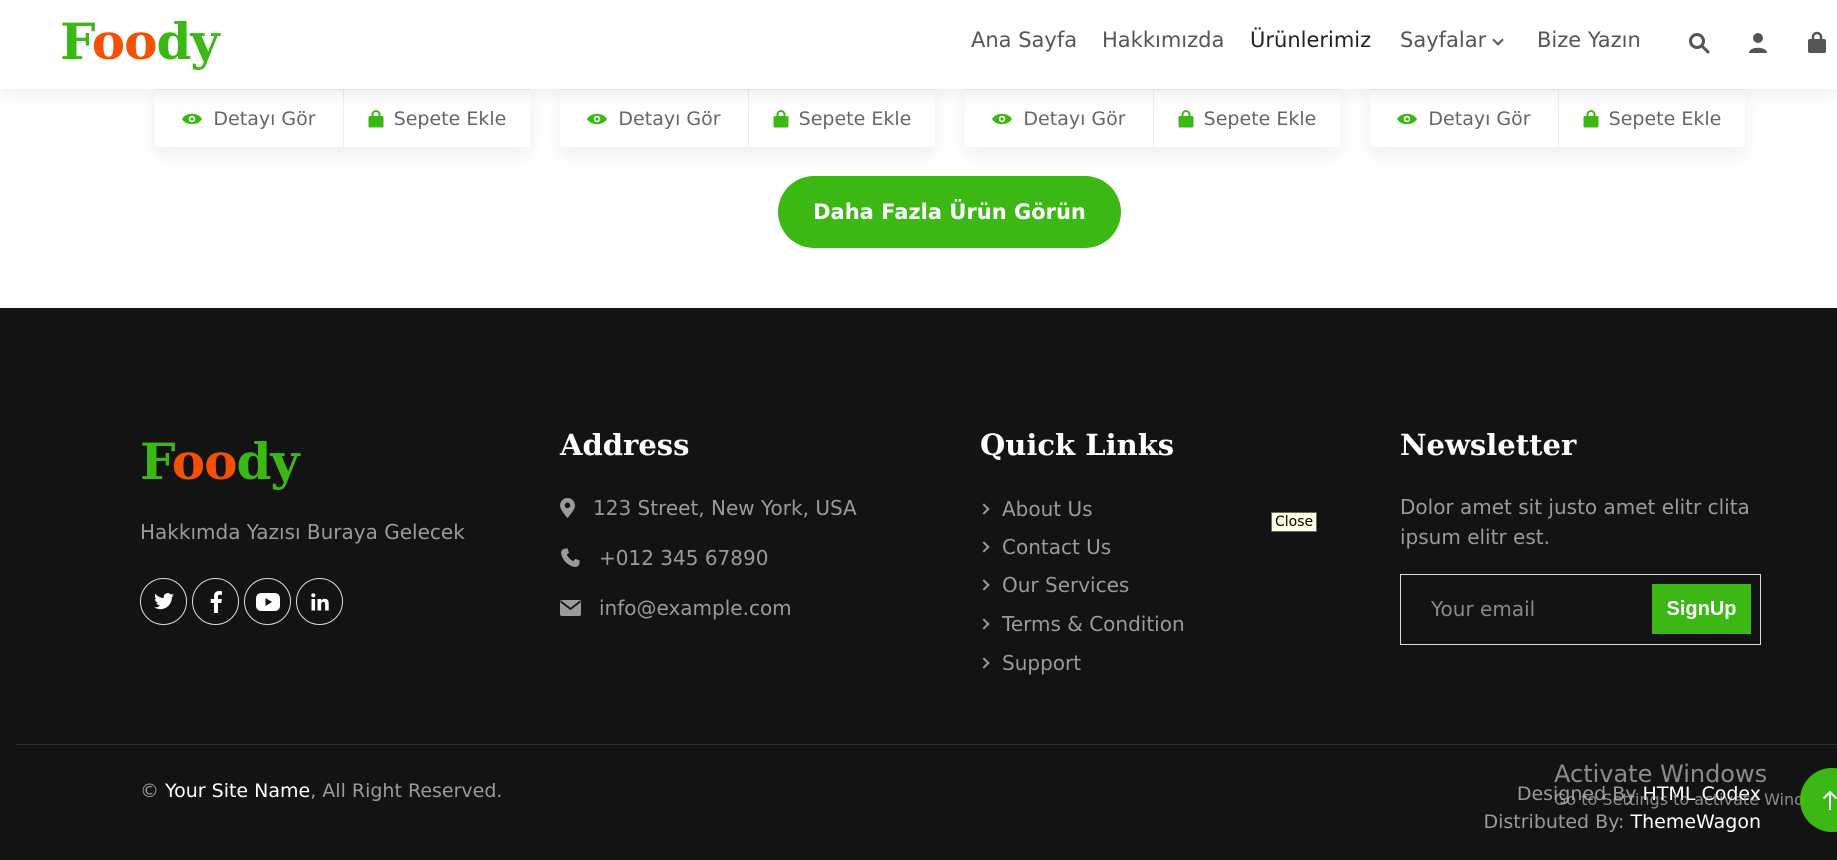 The image size is (1837, 860). I want to click on watermark-line2: Go to Settings to activate Windows., so click(1695, 799).